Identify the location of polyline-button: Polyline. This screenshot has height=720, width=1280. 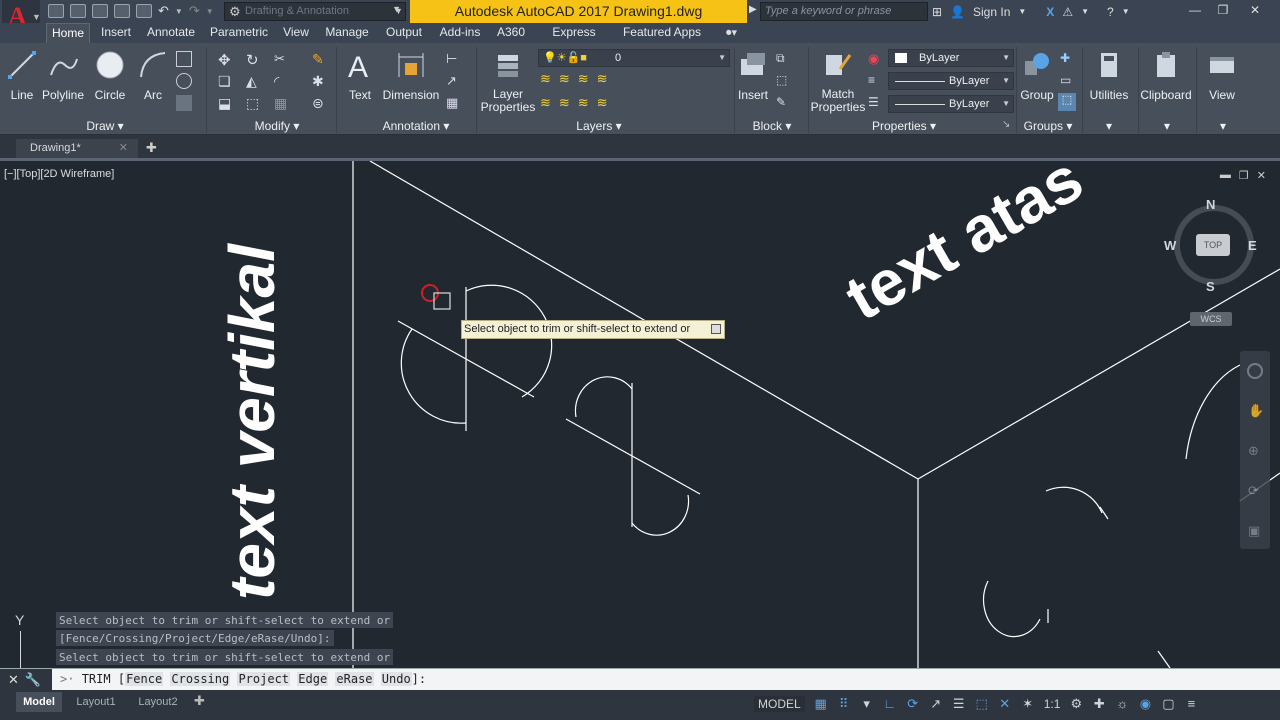
(63, 81).